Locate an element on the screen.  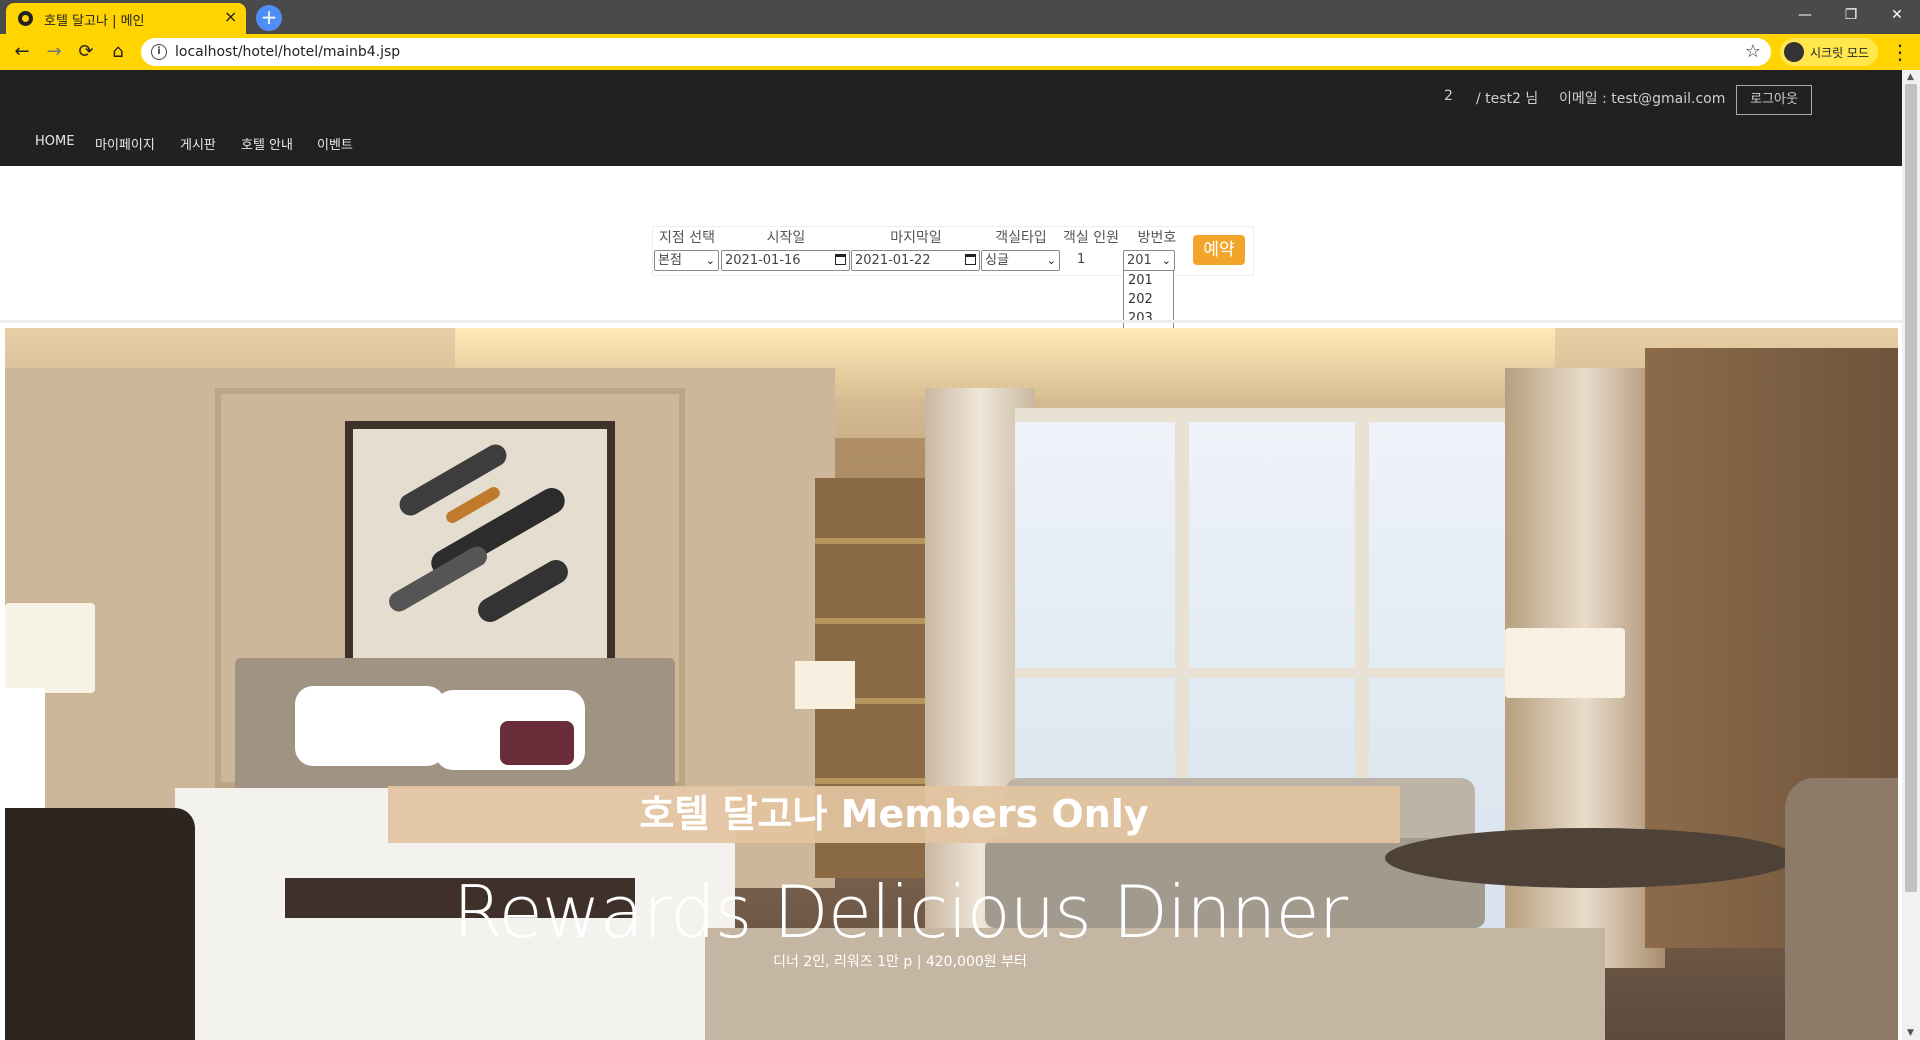
reserve-button: 예약 is located at coordinates (1219, 250).